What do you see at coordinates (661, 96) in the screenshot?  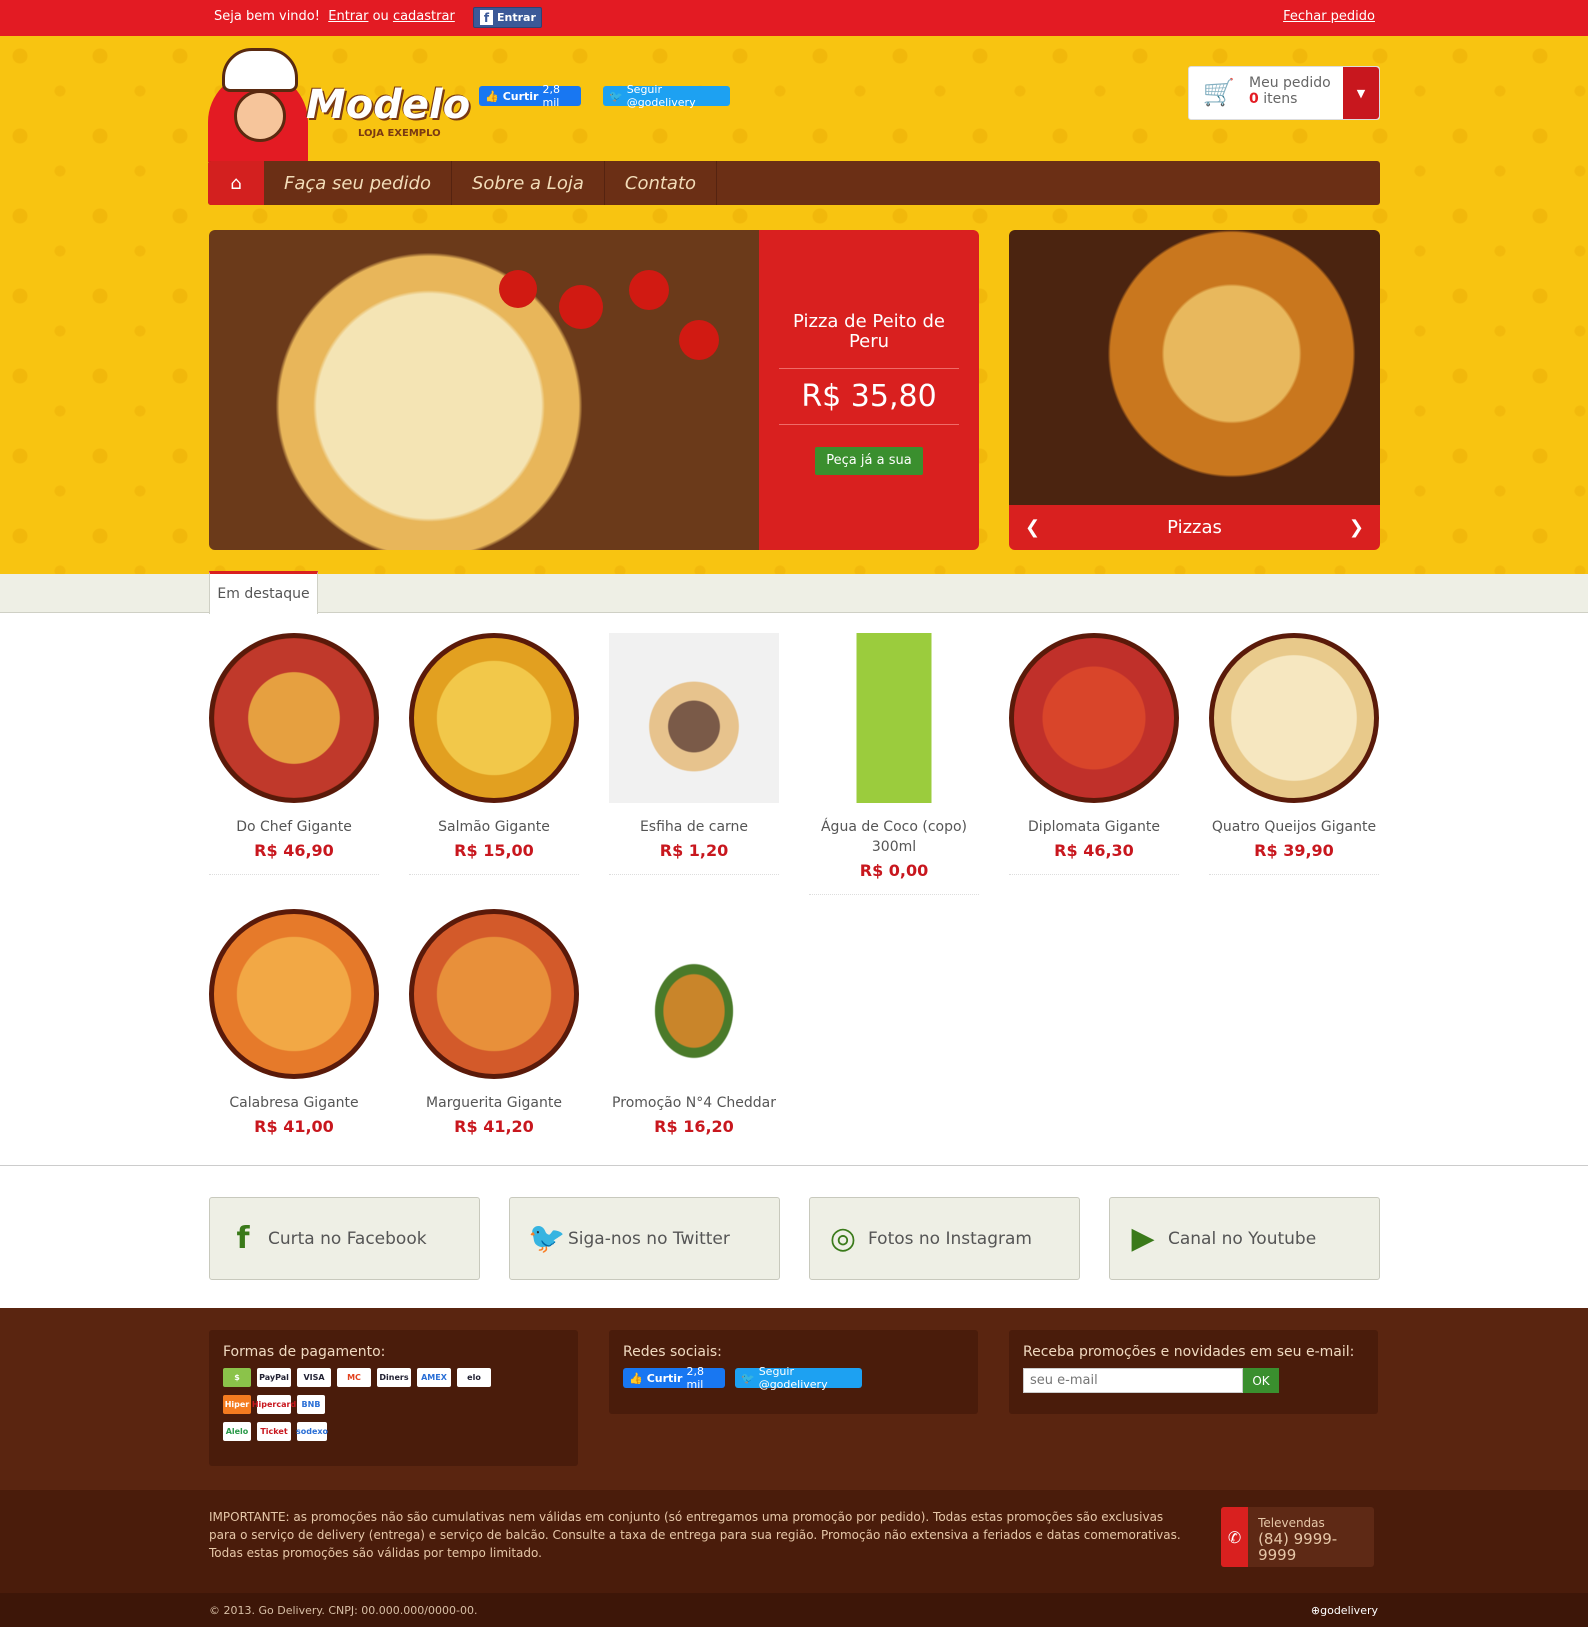 I see `follow-label: Seguir @godelivery` at bounding box center [661, 96].